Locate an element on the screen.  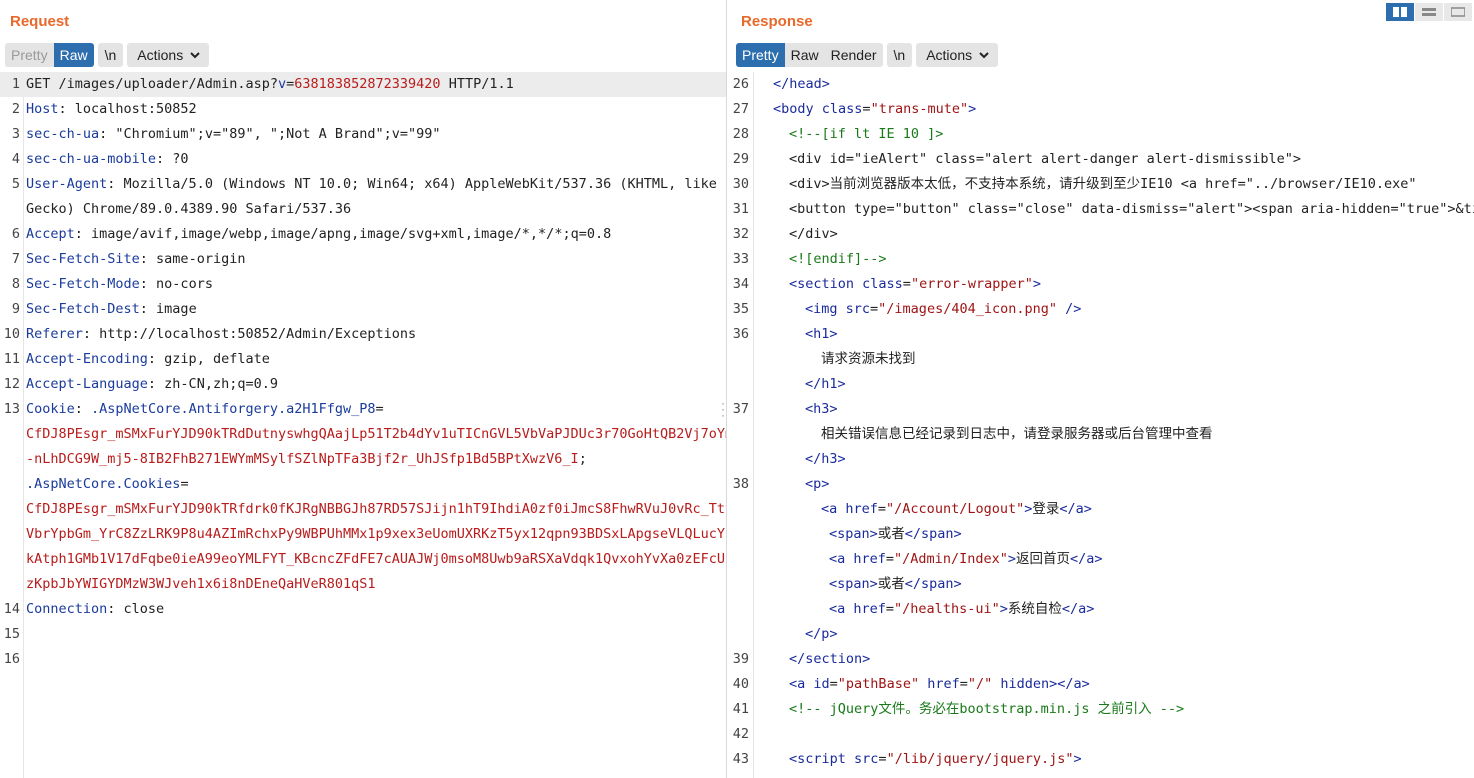
code-token: : zh-CN,zh;q=0.9 is located at coordinates (212, 384).